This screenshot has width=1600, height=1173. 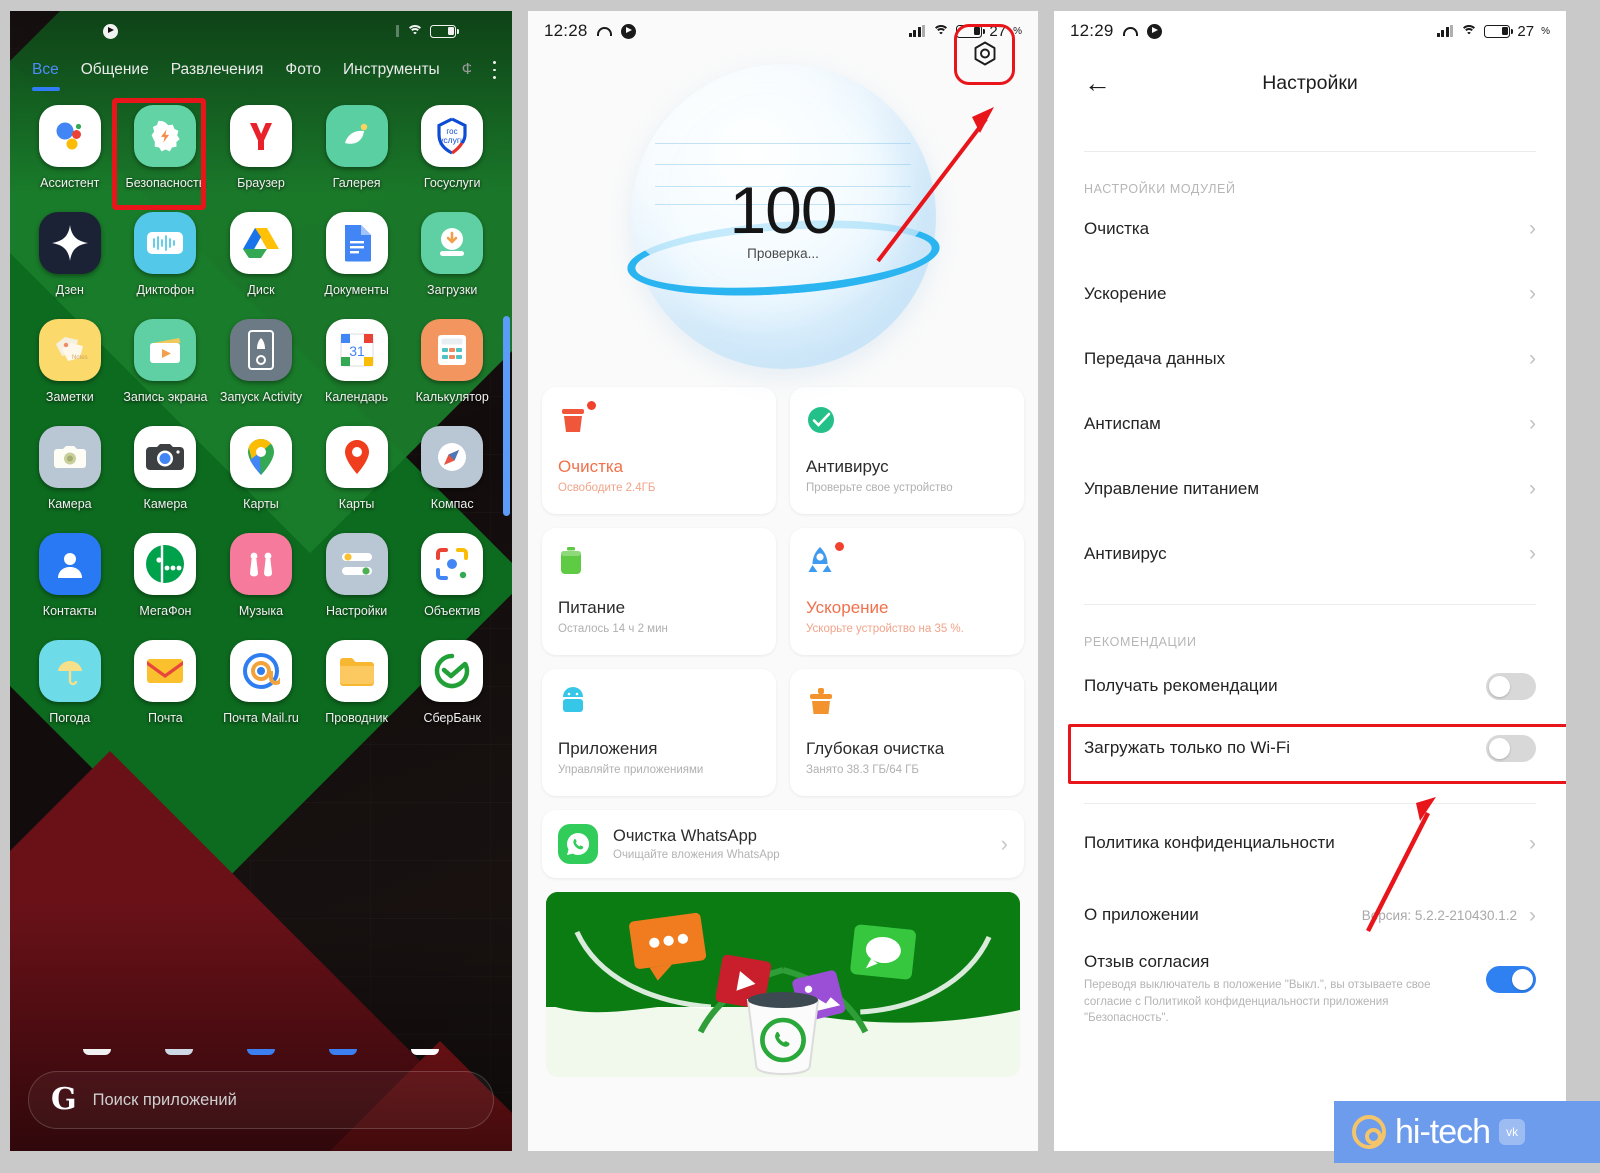 I want to click on app-search-bar: G Поиск приложений, so click(x=261, y=1100).